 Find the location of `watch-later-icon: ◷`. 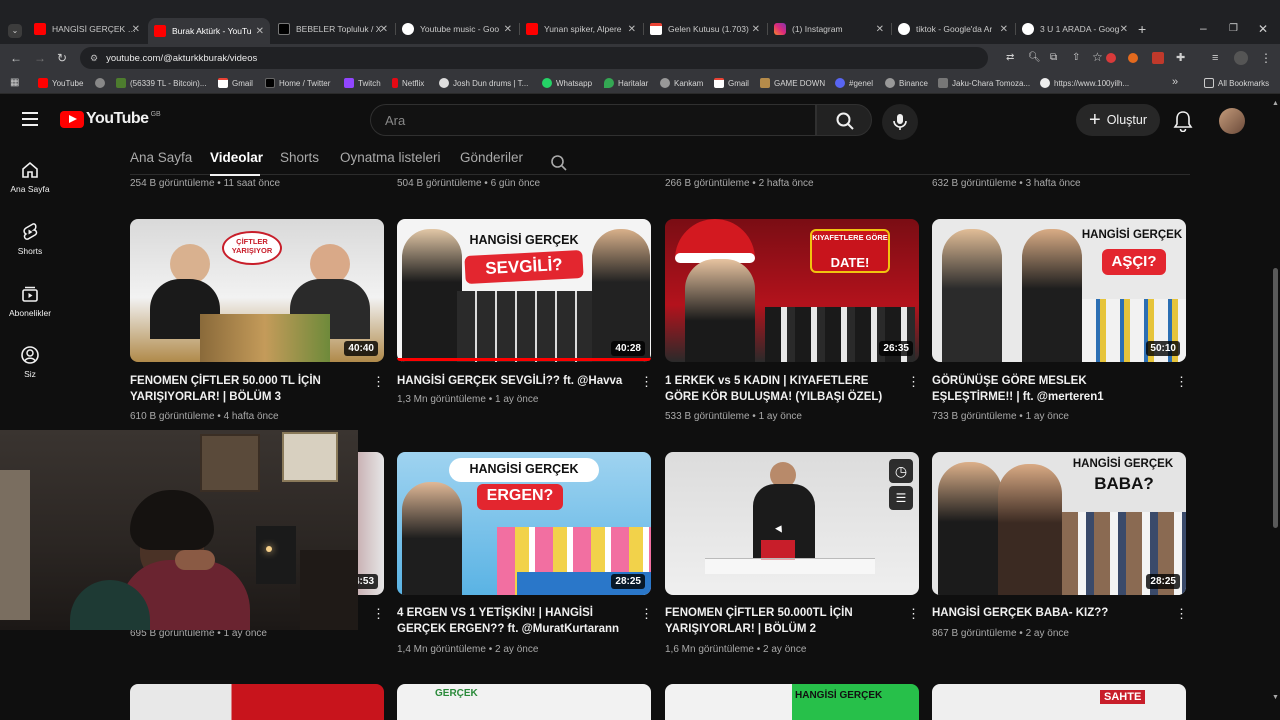

watch-later-icon: ◷ is located at coordinates (901, 471).